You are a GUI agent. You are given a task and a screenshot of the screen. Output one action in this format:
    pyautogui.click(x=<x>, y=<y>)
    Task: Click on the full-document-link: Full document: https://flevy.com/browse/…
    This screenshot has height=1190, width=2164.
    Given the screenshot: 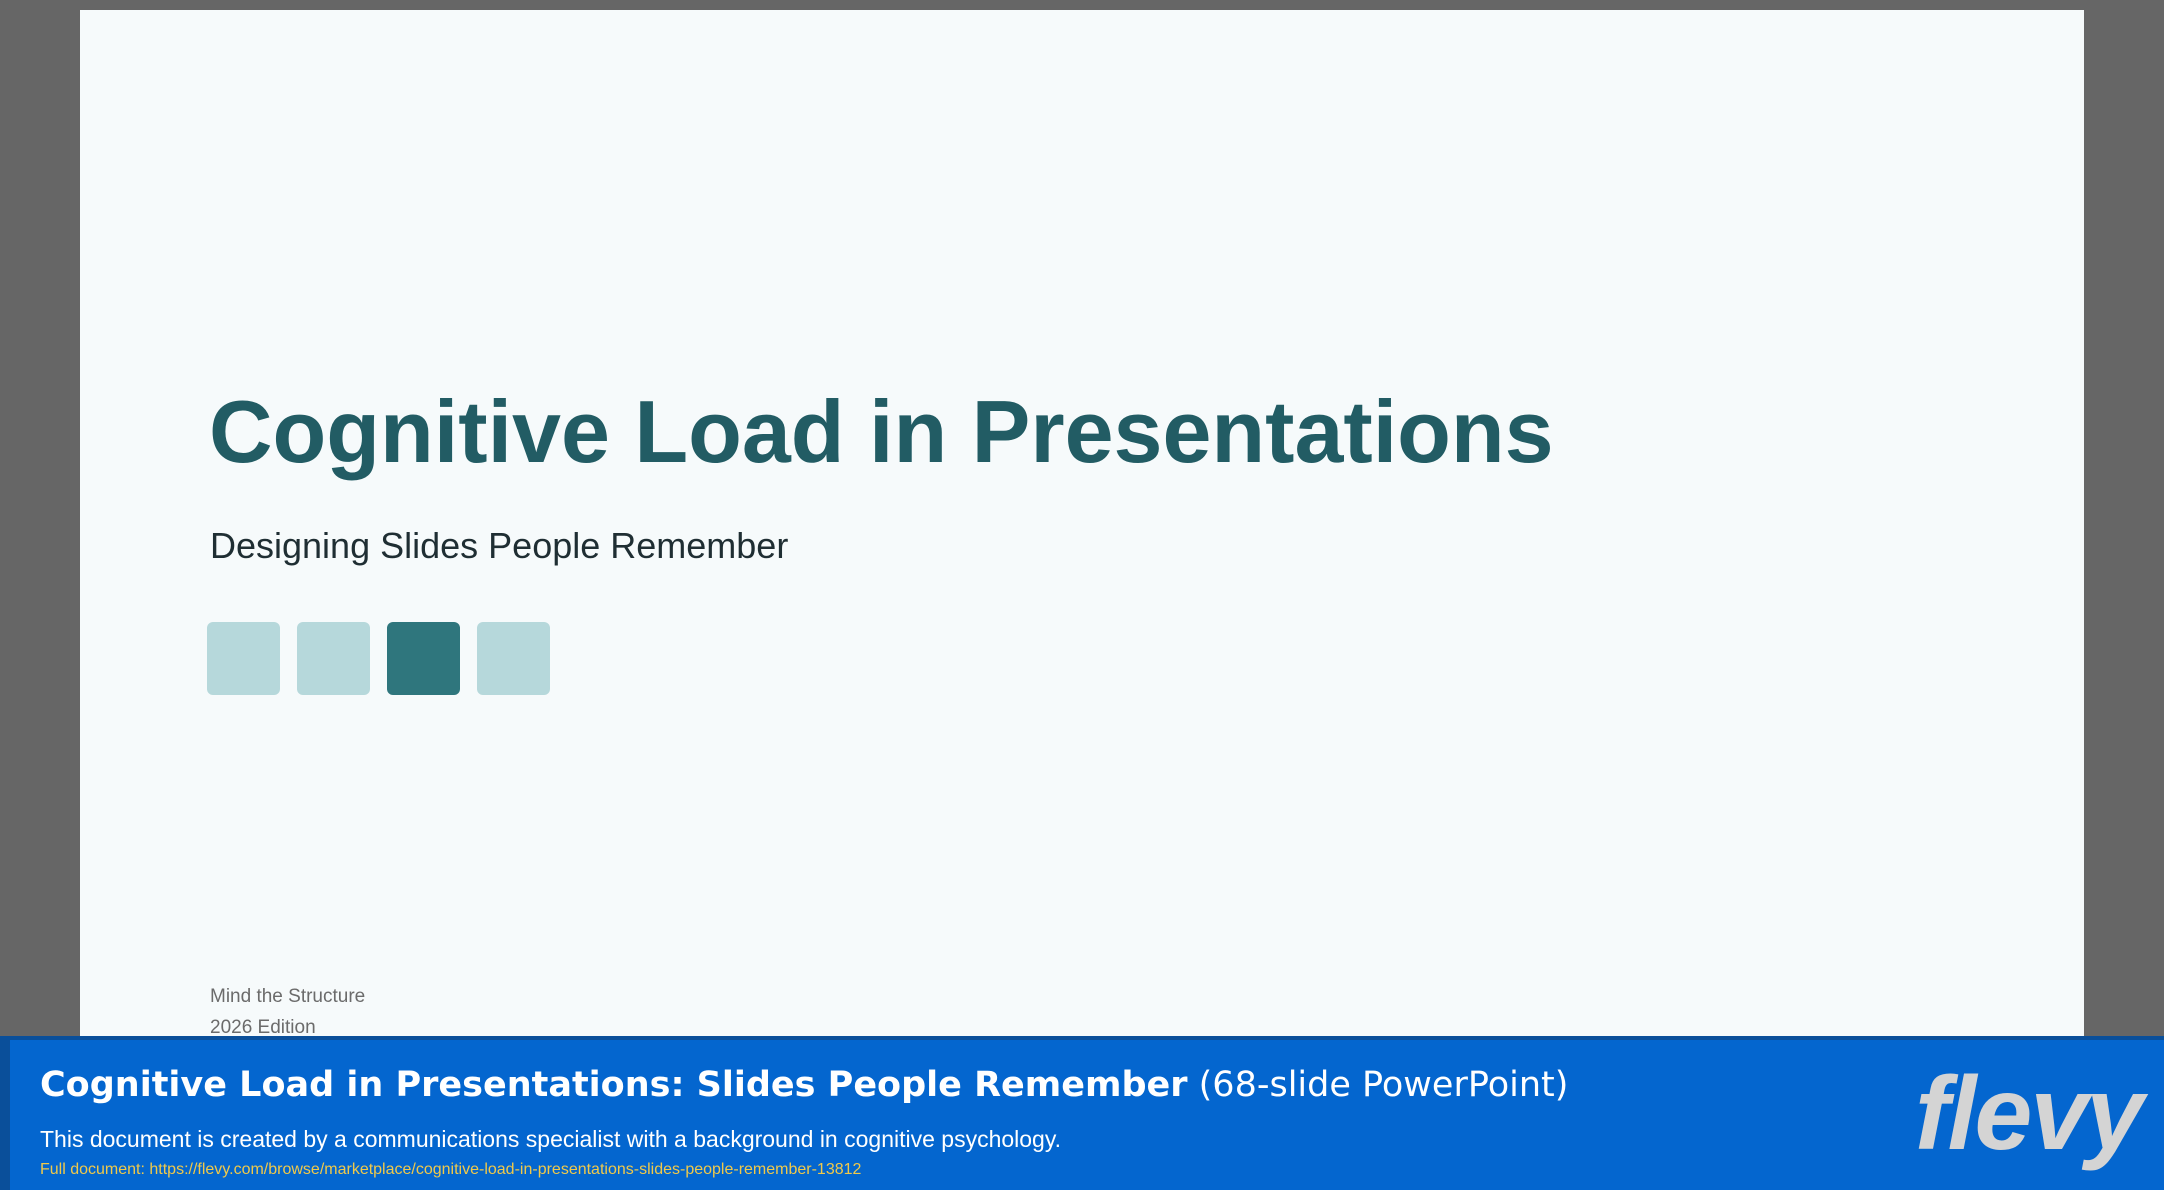 What is the action you would take?
    pyautogui.click(x=450, y=1170)
    